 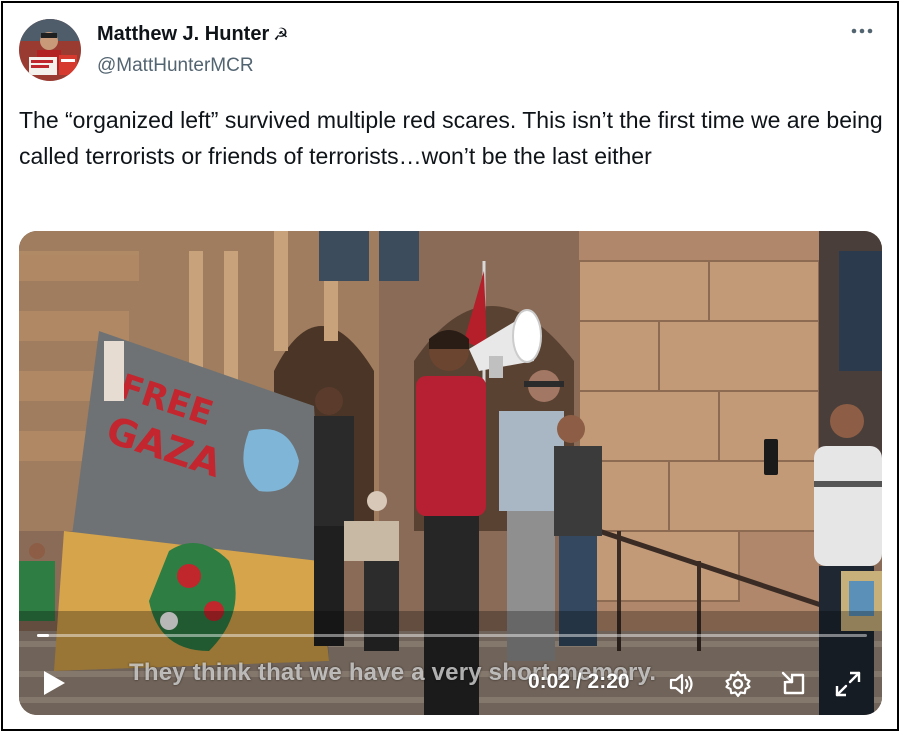 I want to click on play-icon, so click(x=54, y=683).